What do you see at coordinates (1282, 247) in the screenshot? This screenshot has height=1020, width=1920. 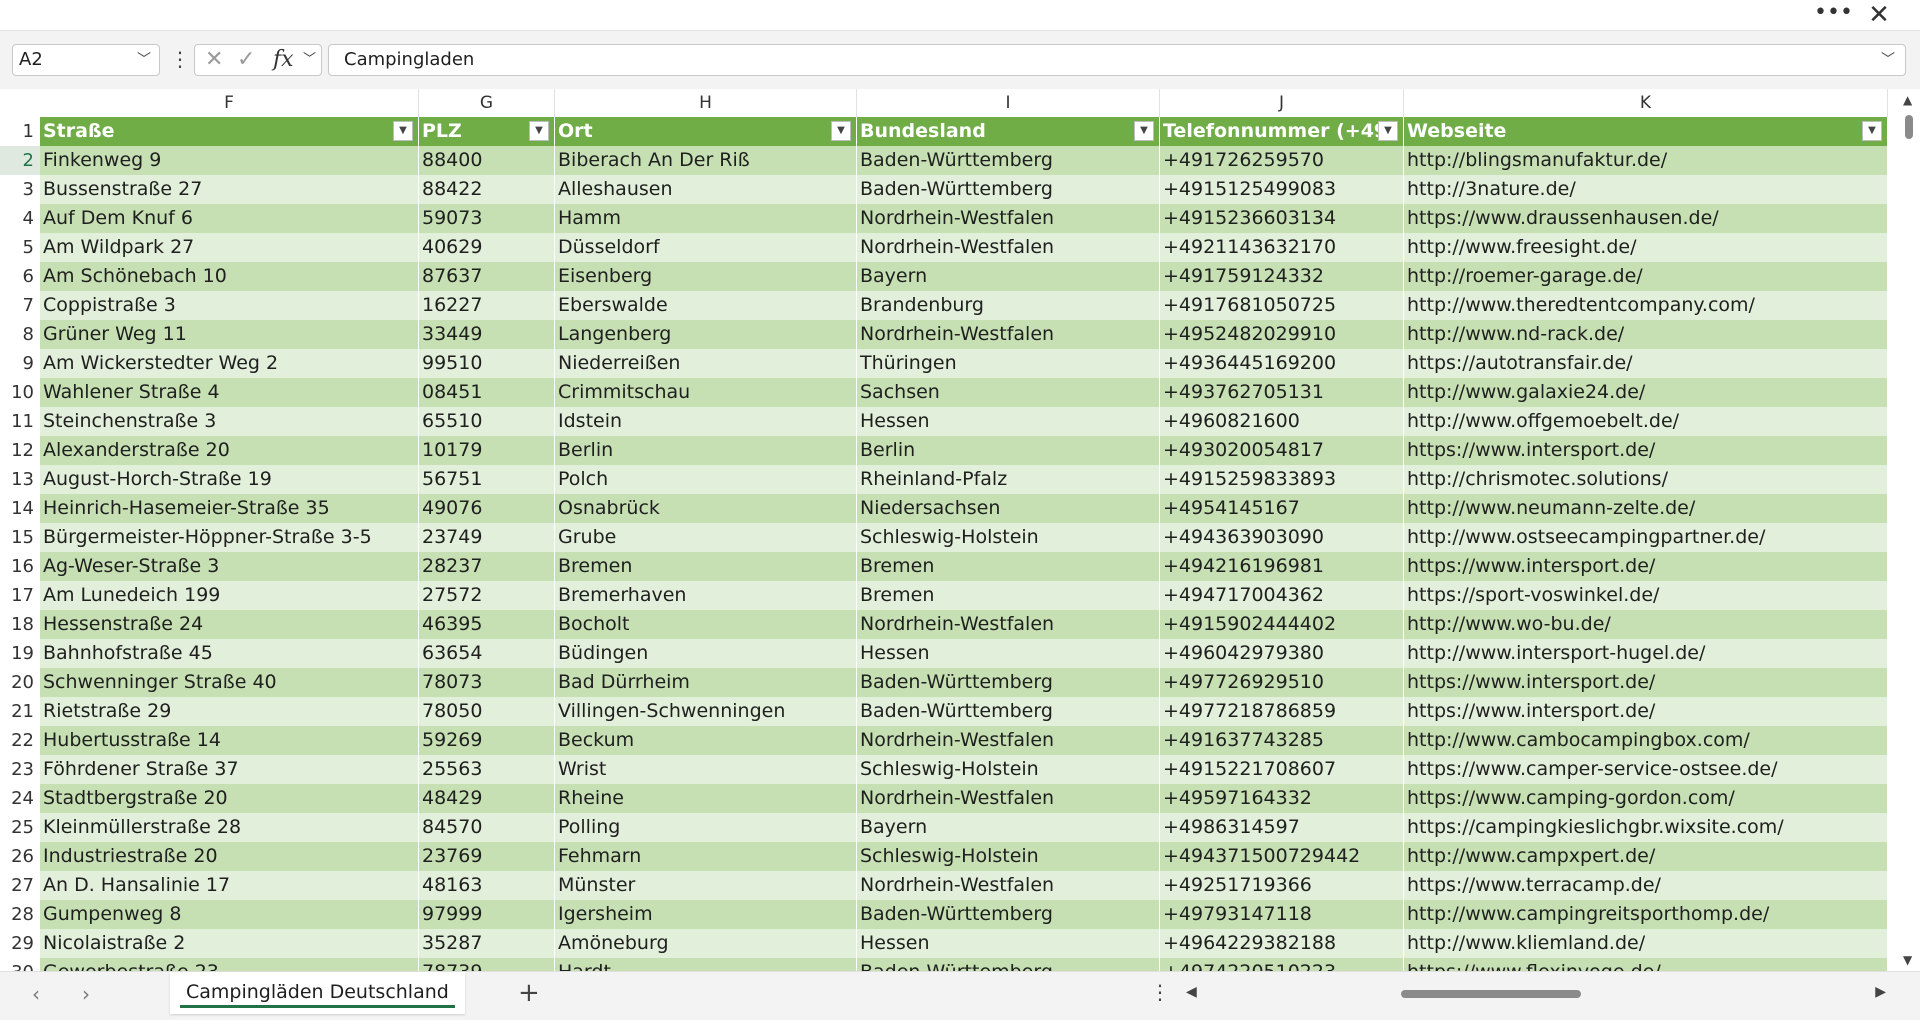 I see `table-cell: +4921143632170` at bounding box center [1282, 247].